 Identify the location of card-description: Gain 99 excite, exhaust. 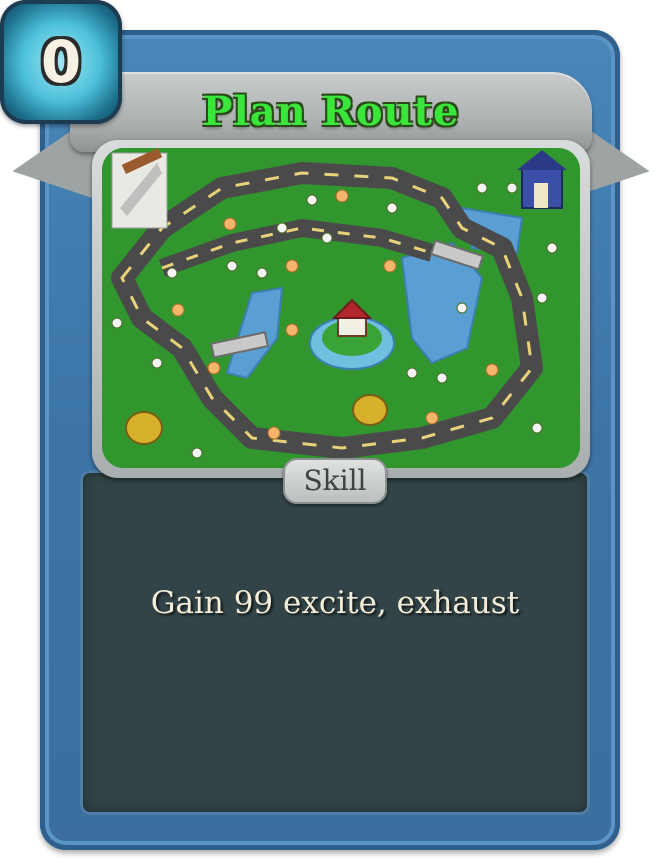
(335, 603).